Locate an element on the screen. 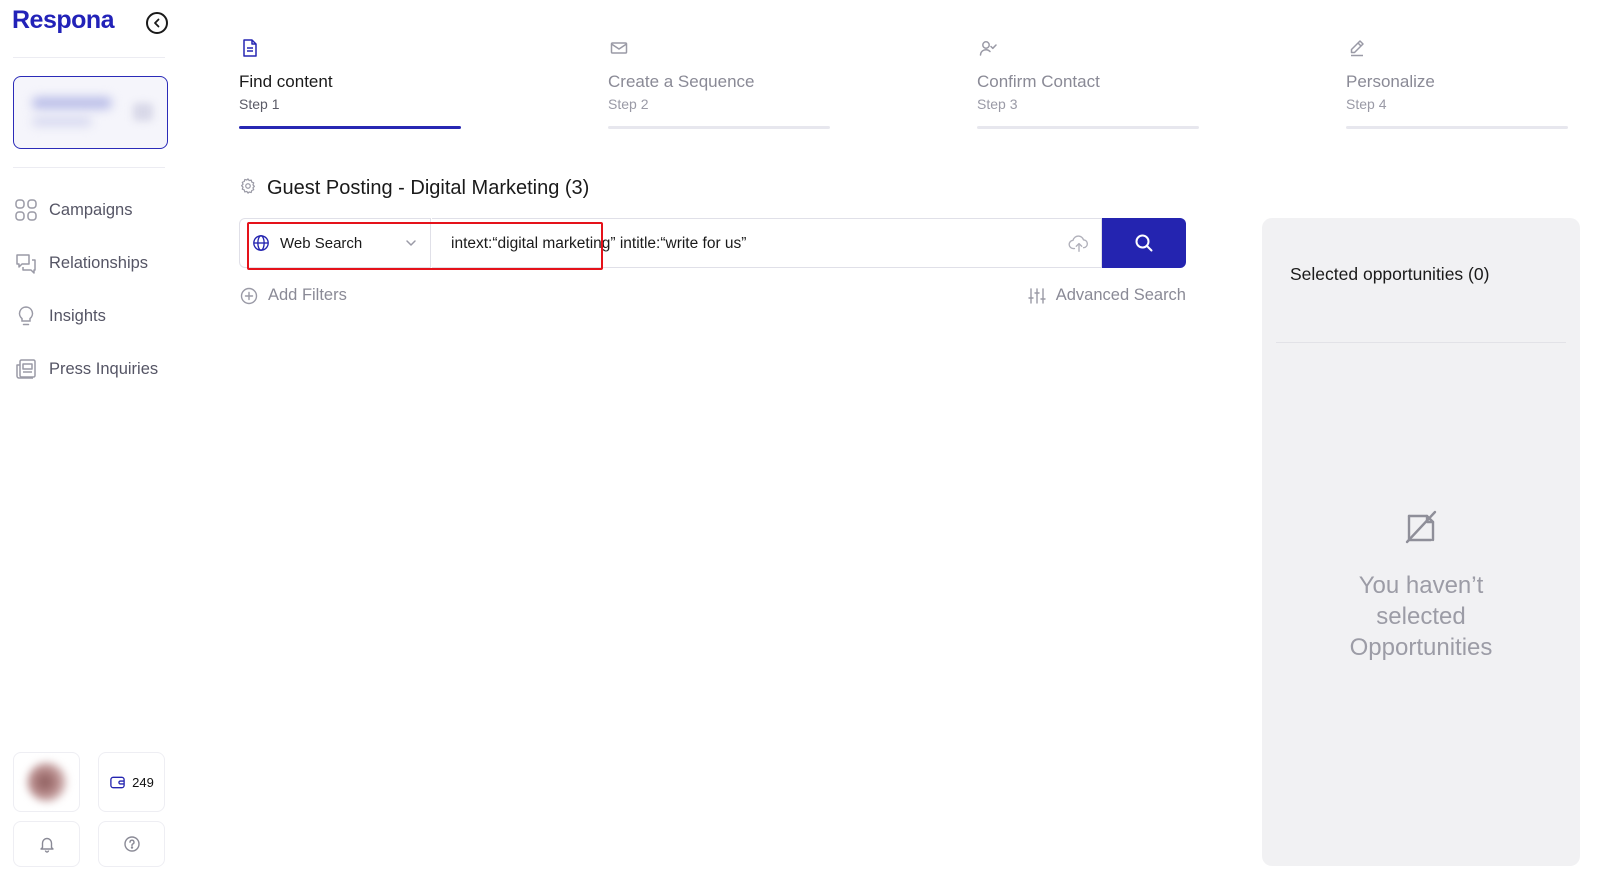 The image size is (1600, 874). sidebar-item-label: Campaigns is located at coordinates (91, 209).